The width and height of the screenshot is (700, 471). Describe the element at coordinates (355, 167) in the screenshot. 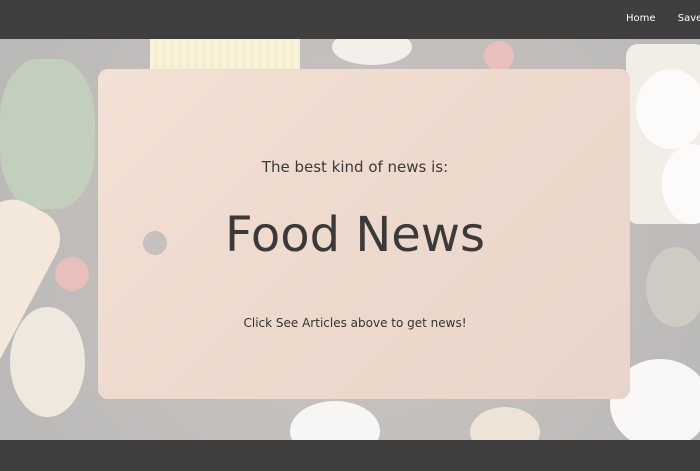

I see `hero-subtitle: The best kind of news is:` at that location.